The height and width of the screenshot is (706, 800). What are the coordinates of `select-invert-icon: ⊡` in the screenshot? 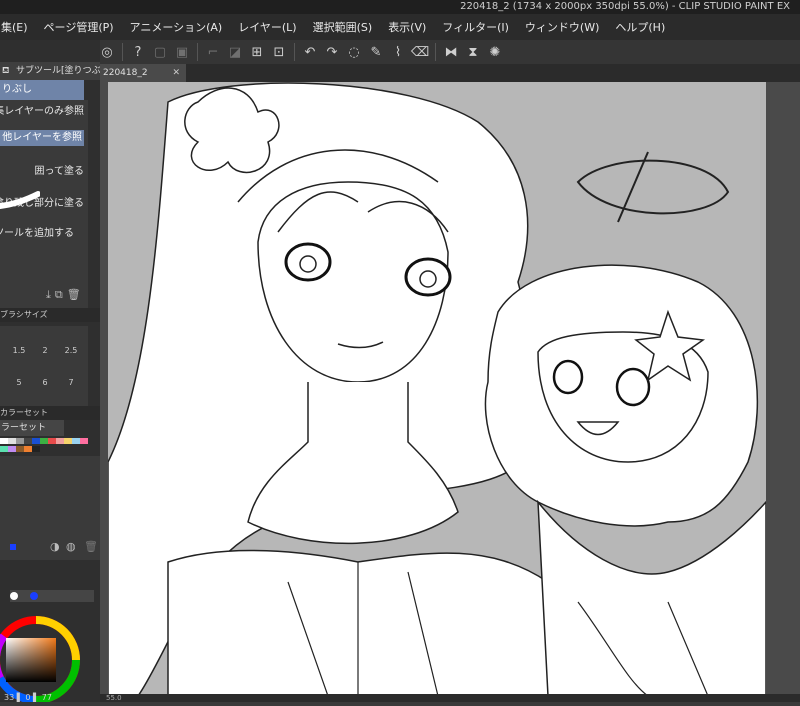 It's located at (279, 52).